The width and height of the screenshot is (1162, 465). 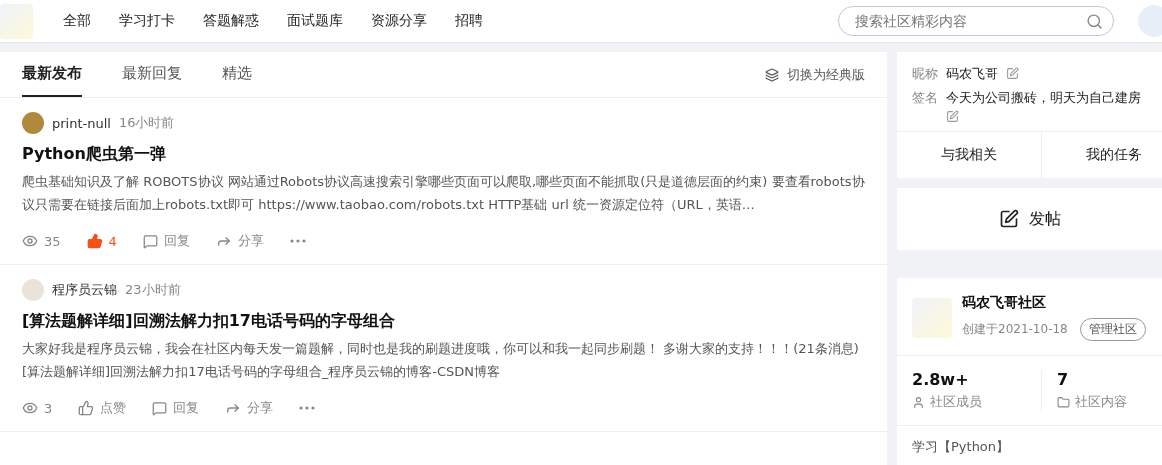 I want to click on feed-tab: 最新发布, so click(x=52, y=74).